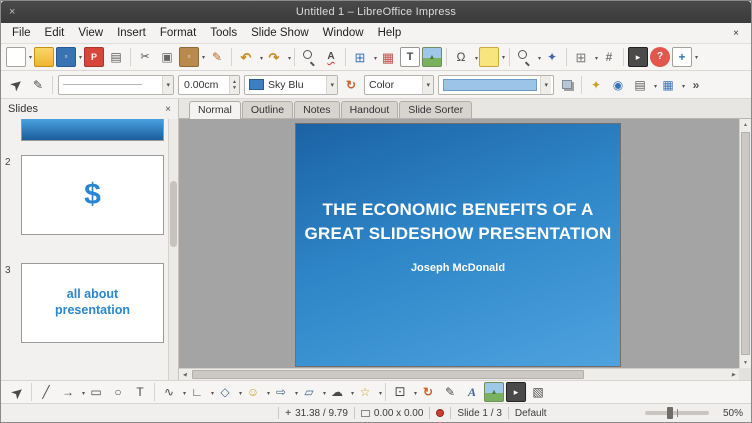  I want to click on select-icon: ➤, so click(17, 392).